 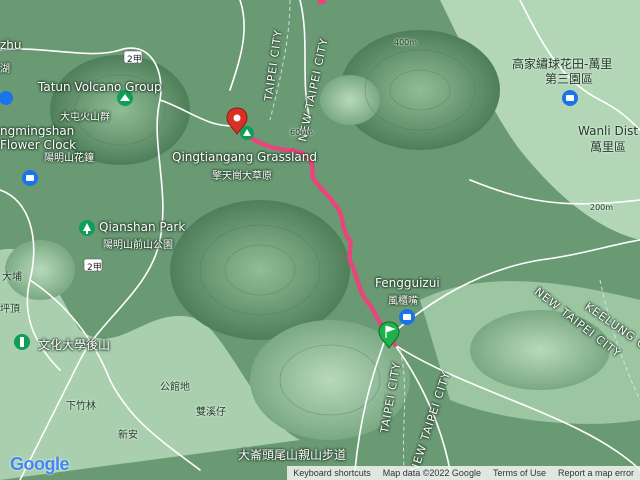 What do you see at coordinates (608, 131) in the screenshot?
I see `wanli-label: Wanli Dist` at bounding box center [608, 131].